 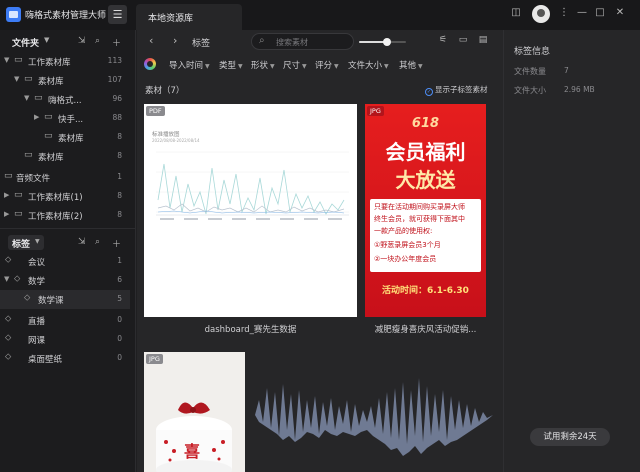 I want to click on sidebar-item-tag: ⬦ 桌面壁纸 0, so click(x=65, y=358).